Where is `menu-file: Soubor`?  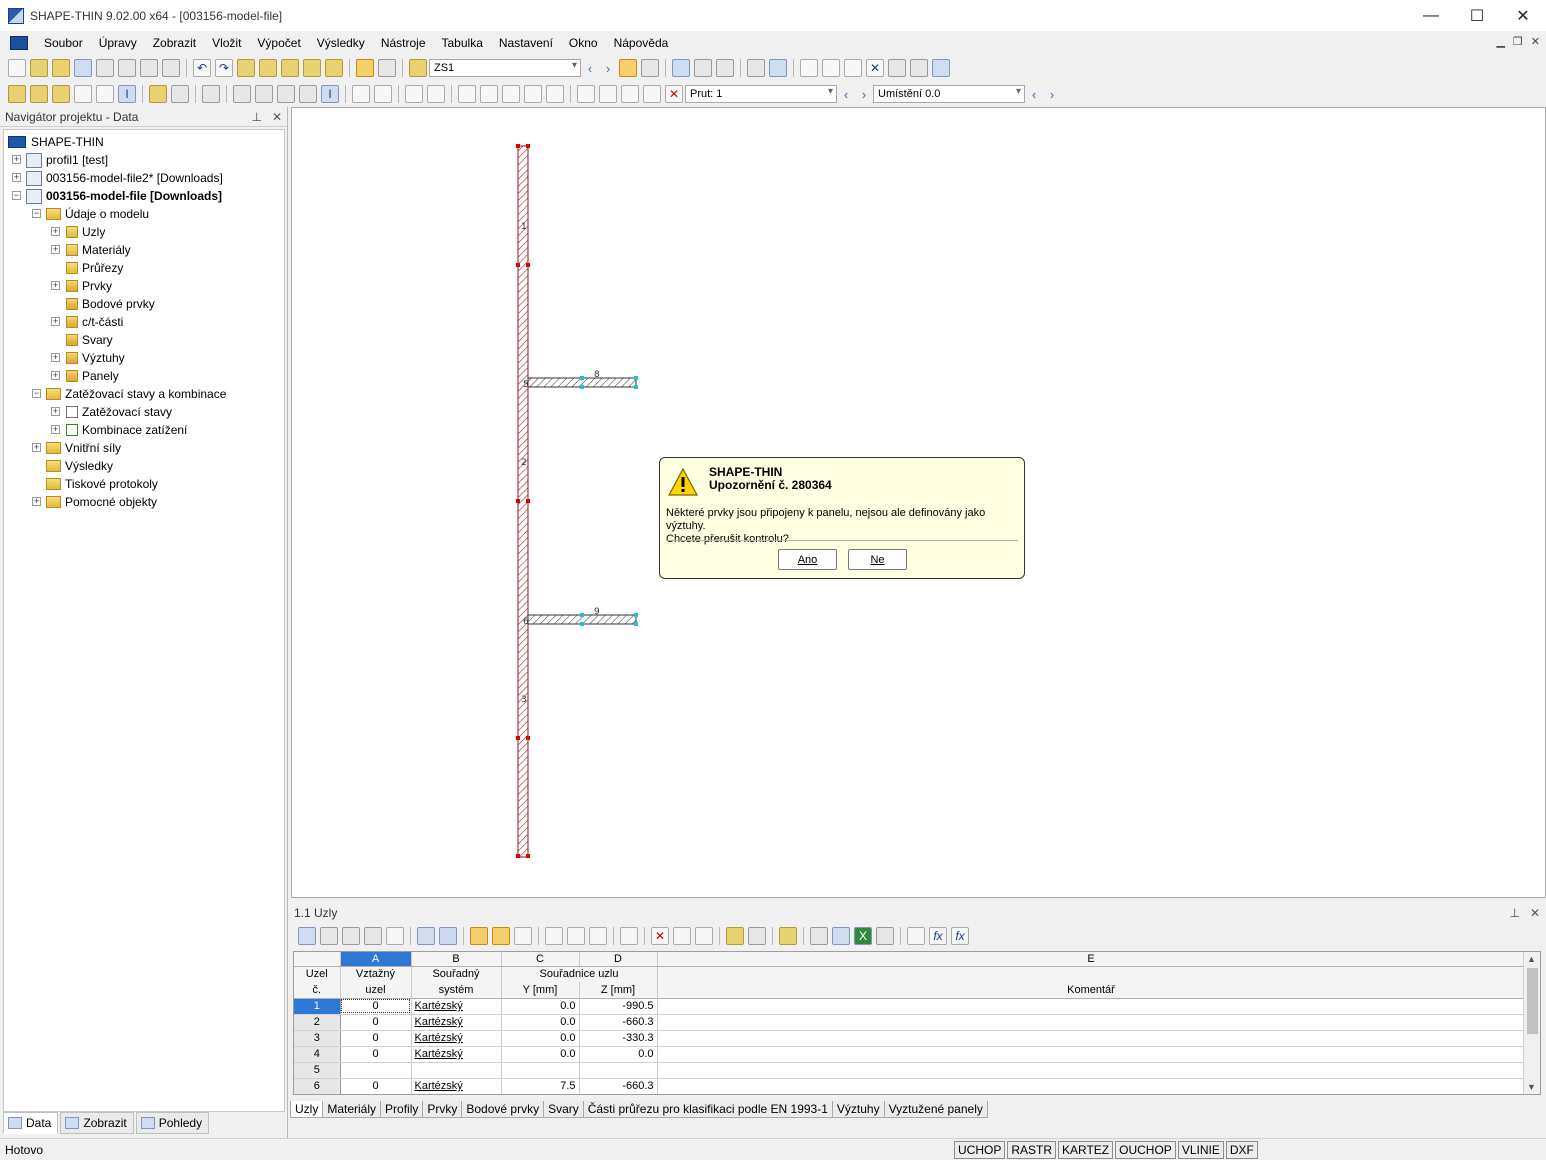
menu-file: Soubor is located at coordinates (63, 43).